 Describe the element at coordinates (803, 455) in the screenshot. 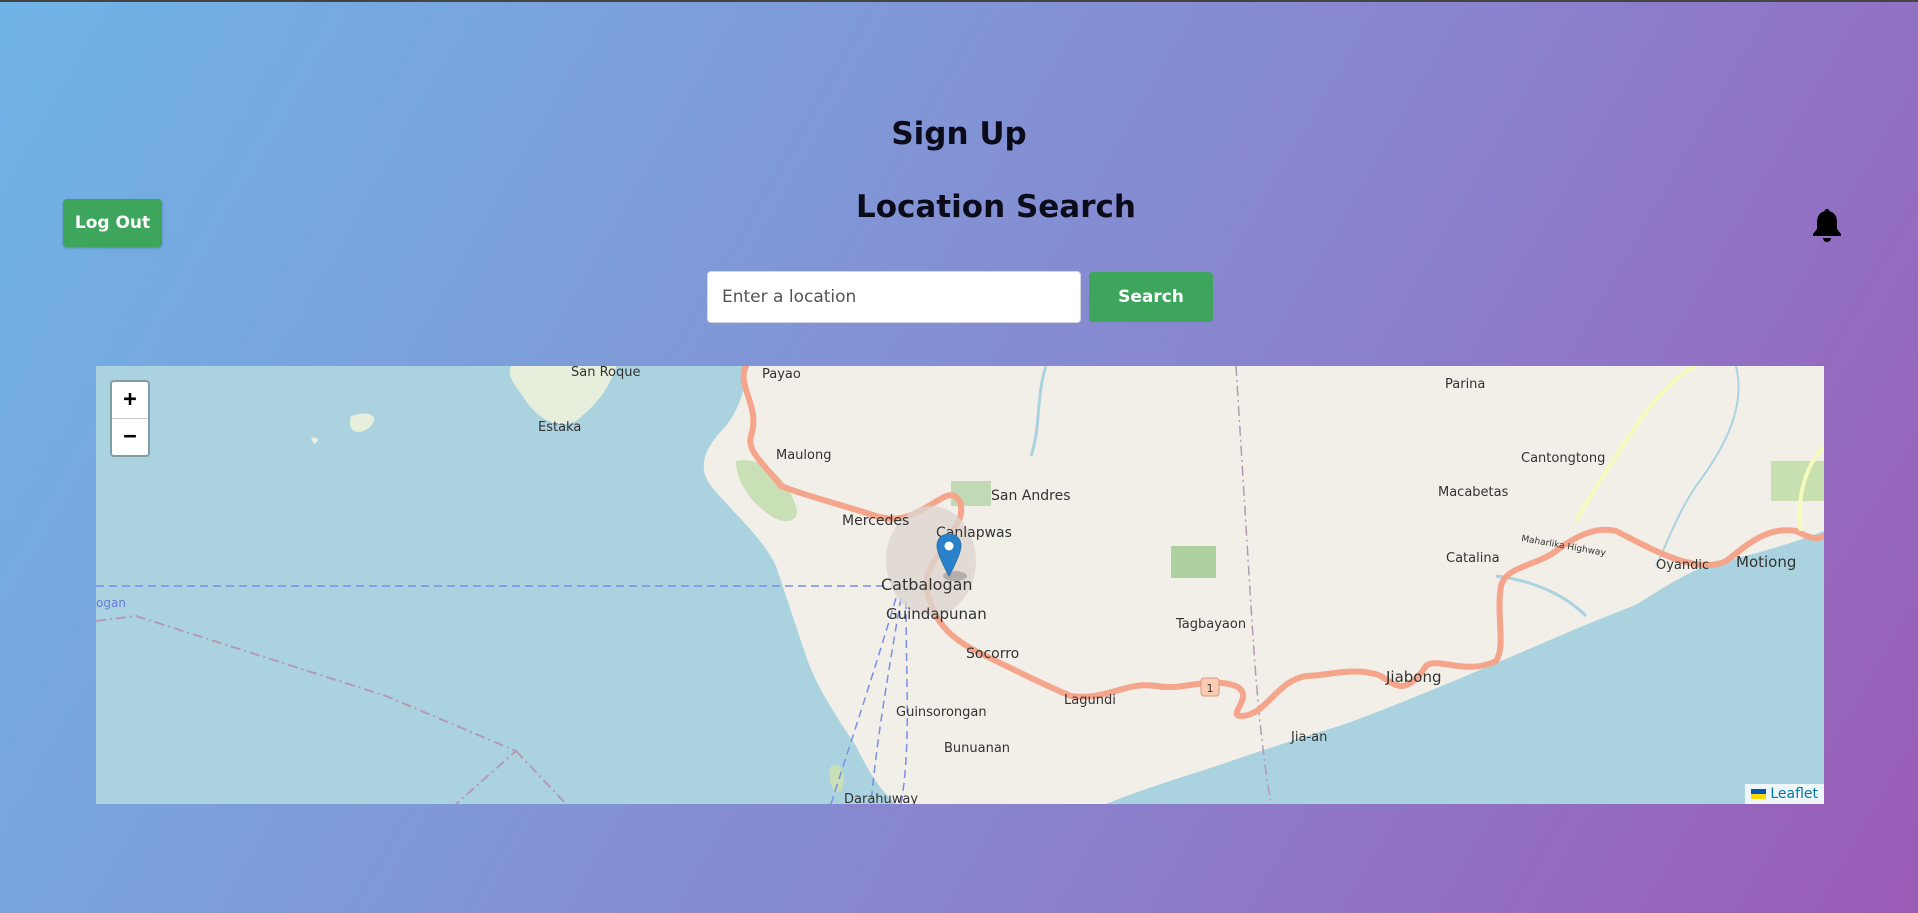

I see `map-label: Maulong` at that location.